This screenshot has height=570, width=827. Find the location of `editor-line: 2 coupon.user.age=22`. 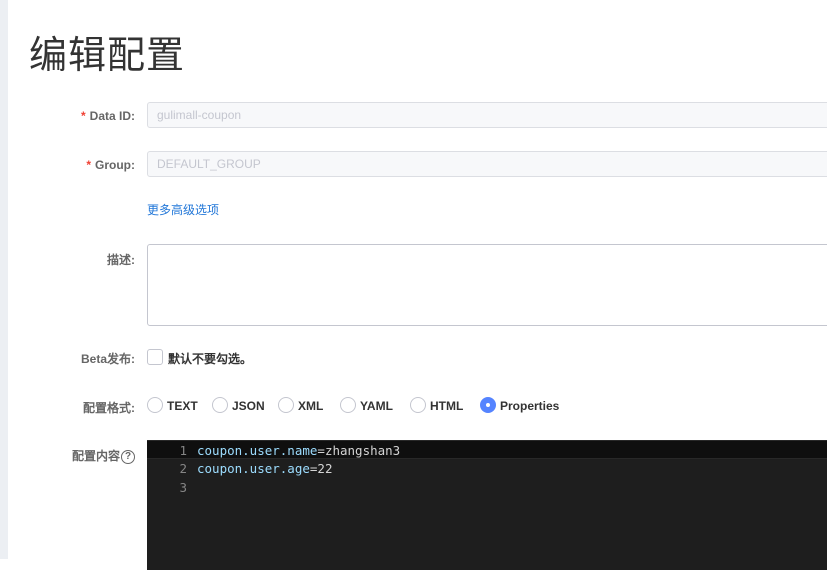

editor-line: 2 coupon.user.age=22 is located at coordinates (487, 468).